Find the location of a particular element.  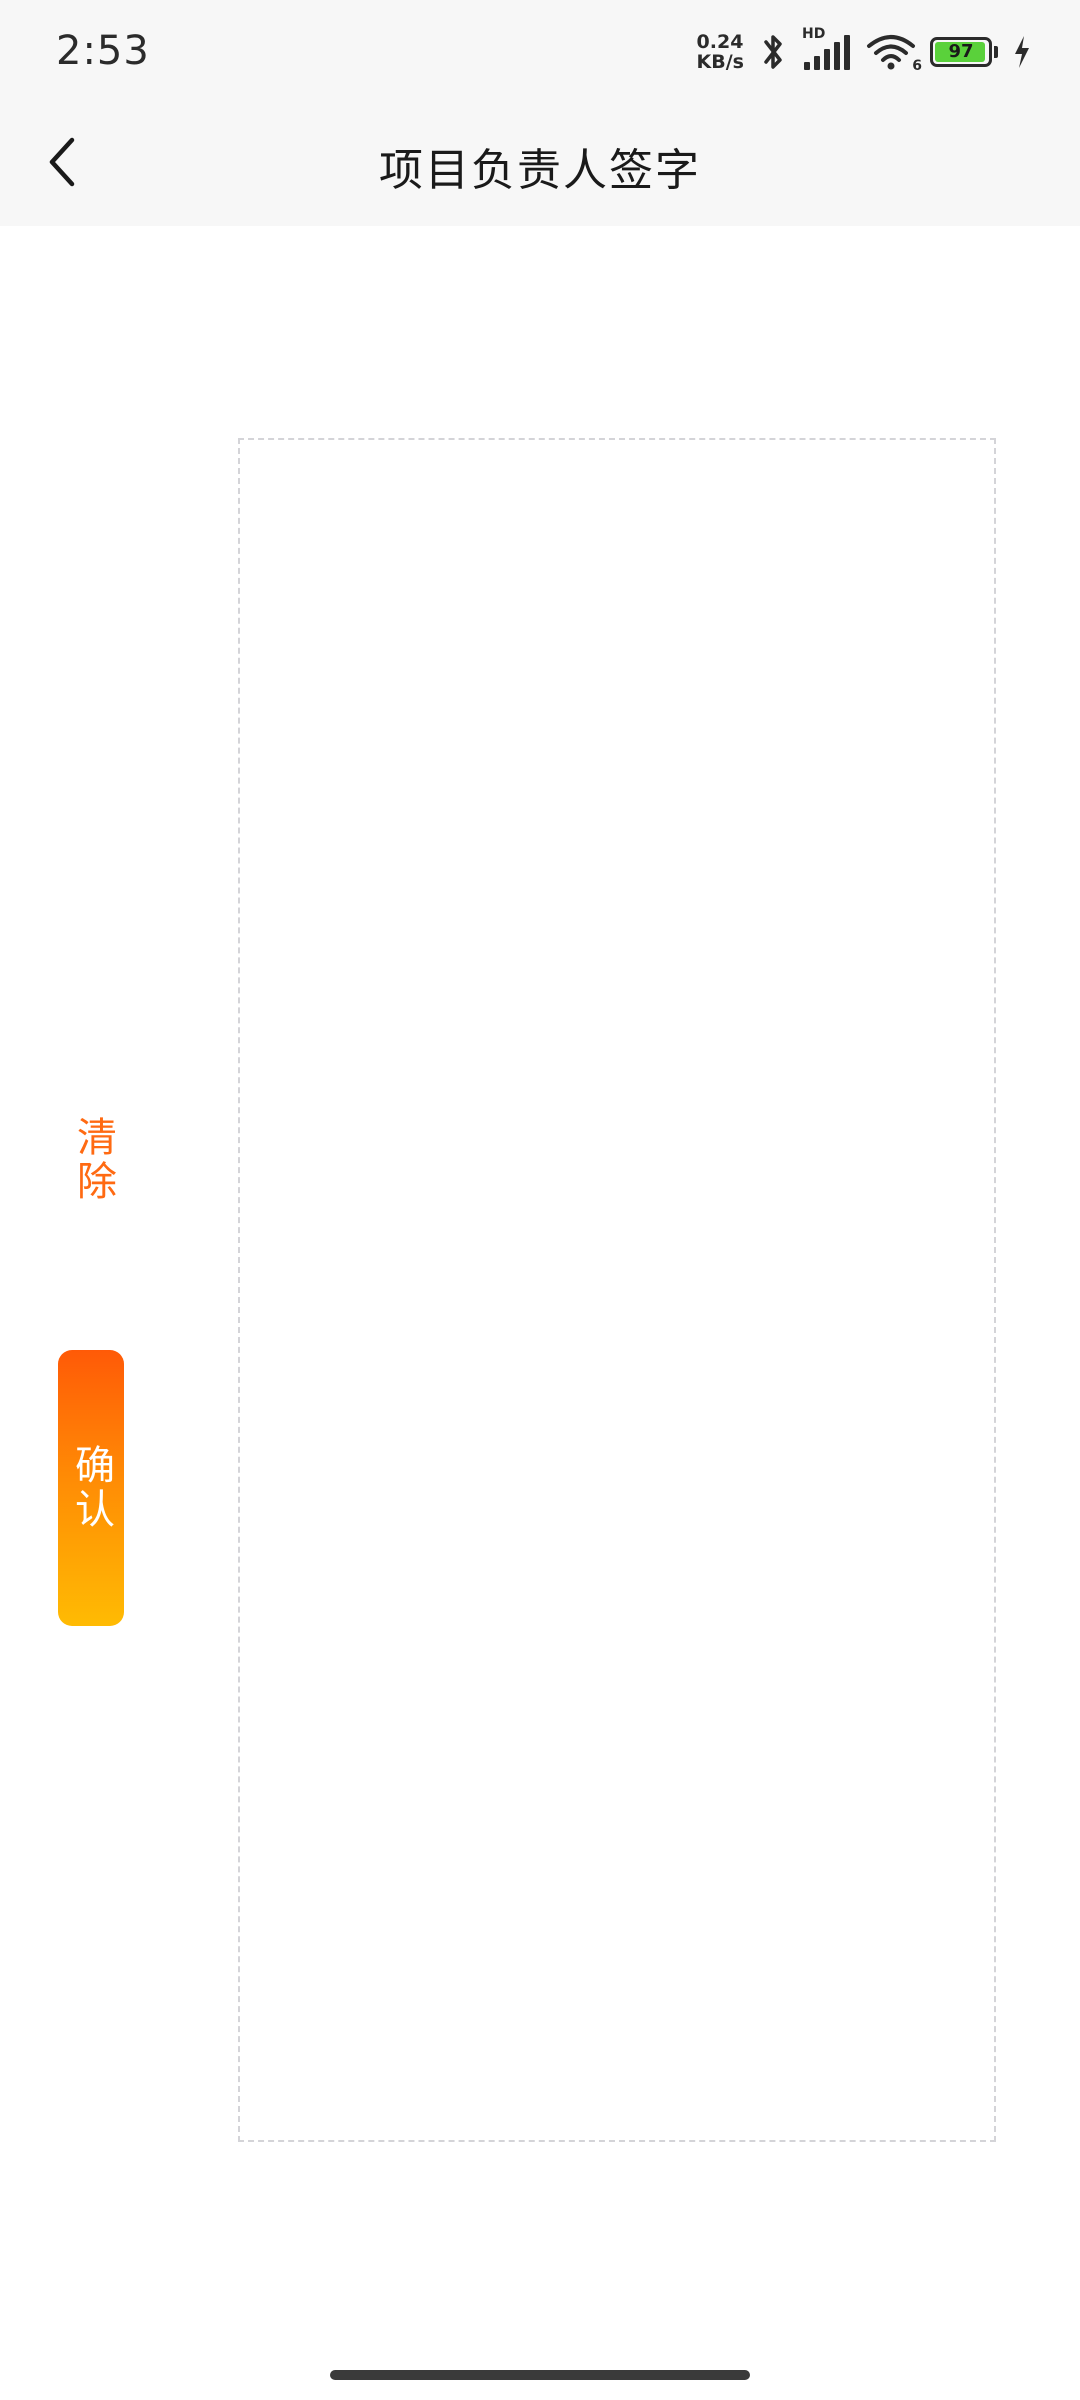

network-speed-unit: KB/s is located at coordinates (720, 62).